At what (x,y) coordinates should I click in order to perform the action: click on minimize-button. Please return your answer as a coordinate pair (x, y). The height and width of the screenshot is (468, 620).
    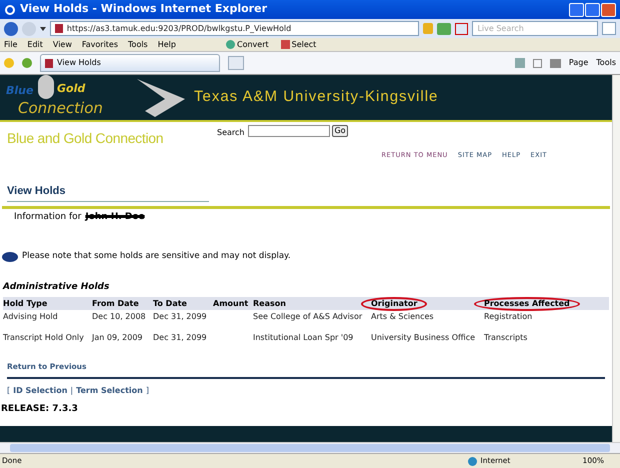
    Looking at the image, I should click on (576, 9).